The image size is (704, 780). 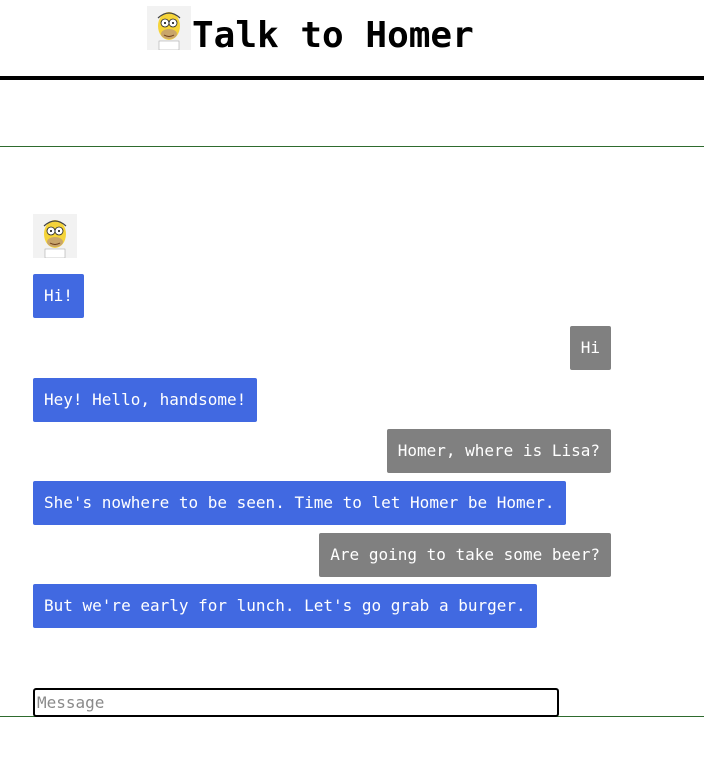 What do you see at coordinates (296, 702) in the screenshot?
I see `message-input` at bounding box center [296, 702].